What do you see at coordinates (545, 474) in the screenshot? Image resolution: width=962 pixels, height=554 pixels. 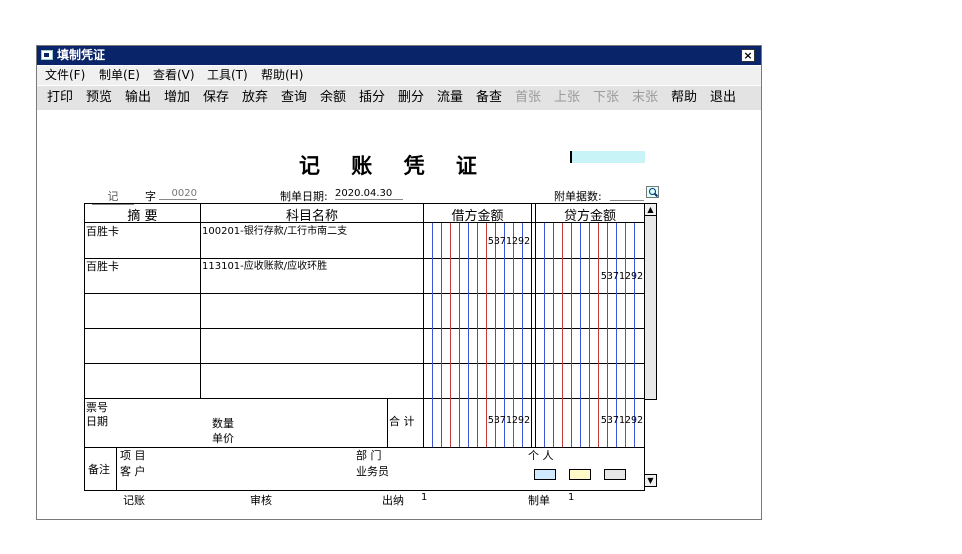 I see `notes-icon` at bounding box center [545, 474].